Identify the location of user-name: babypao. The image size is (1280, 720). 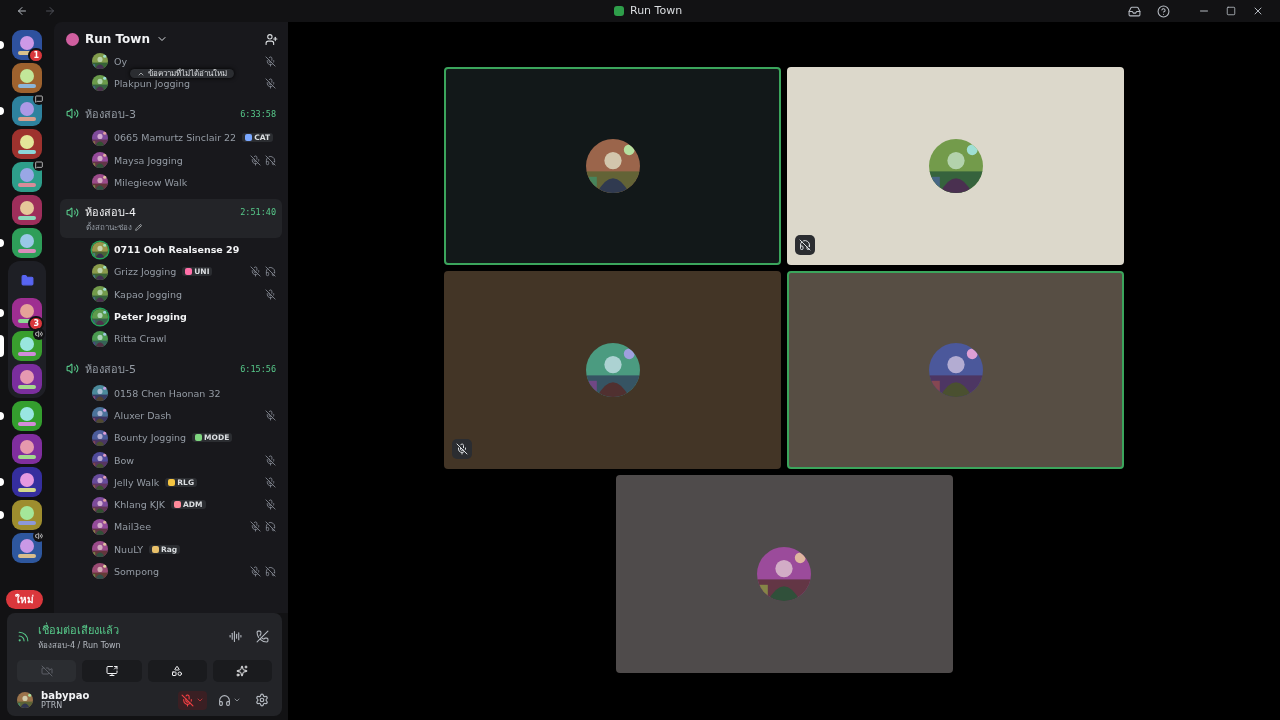
(65, 695).